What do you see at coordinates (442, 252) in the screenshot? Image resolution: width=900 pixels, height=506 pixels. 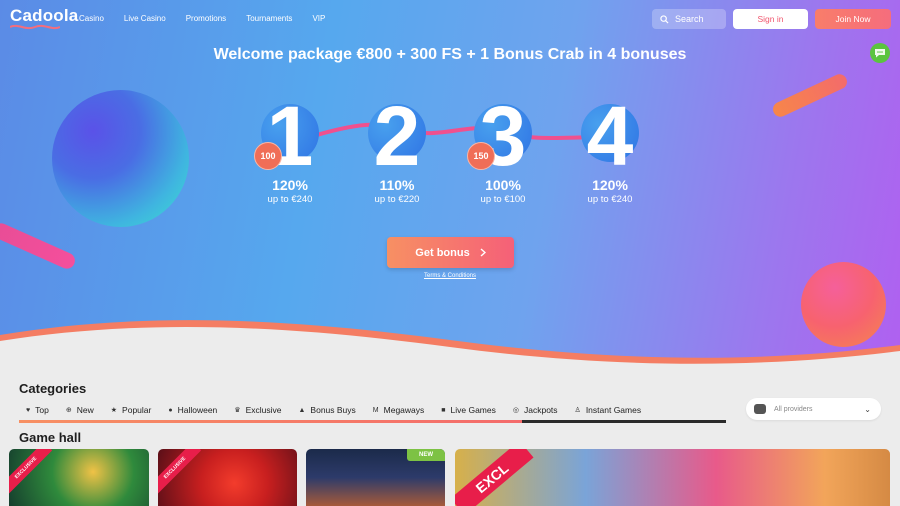 I see `get-bonus-label: Get bonus` at bounding box center [442, 252].